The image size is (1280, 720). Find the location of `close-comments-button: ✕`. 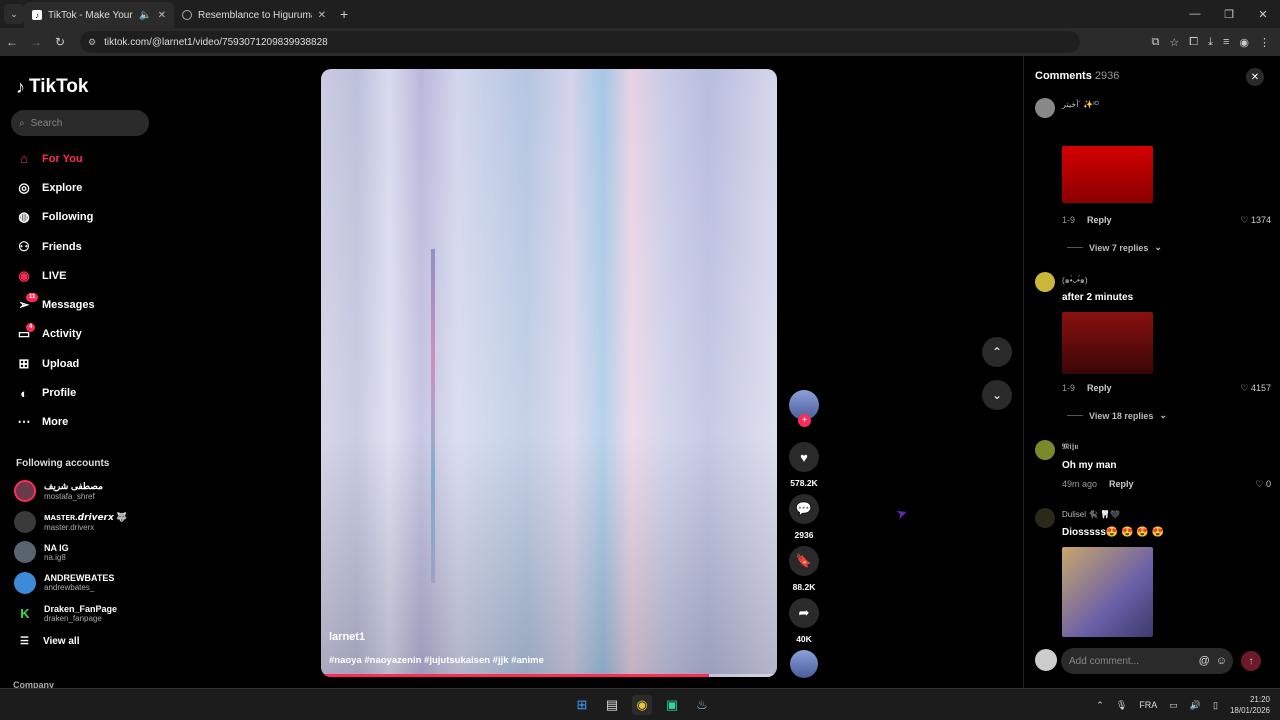

close-comments-button: ✕ is located at coordinates (1255, 77).